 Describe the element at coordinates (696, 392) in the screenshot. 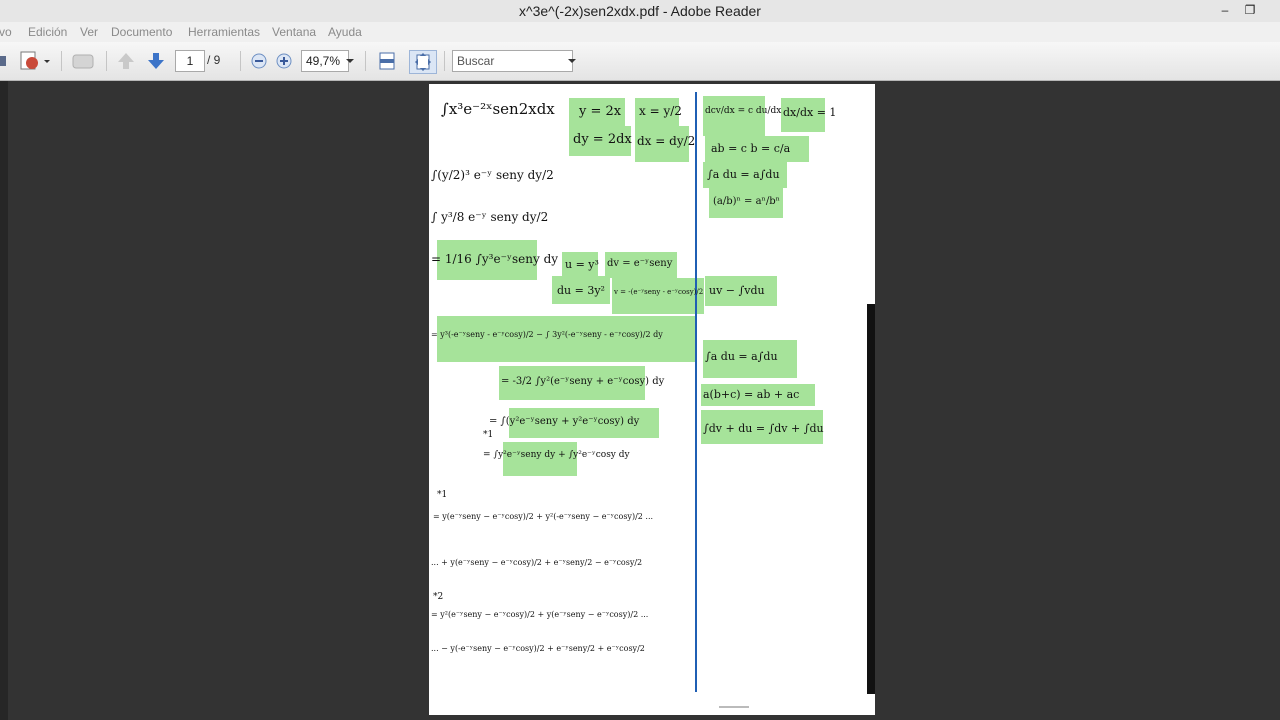

I see `margin-line` at that location.